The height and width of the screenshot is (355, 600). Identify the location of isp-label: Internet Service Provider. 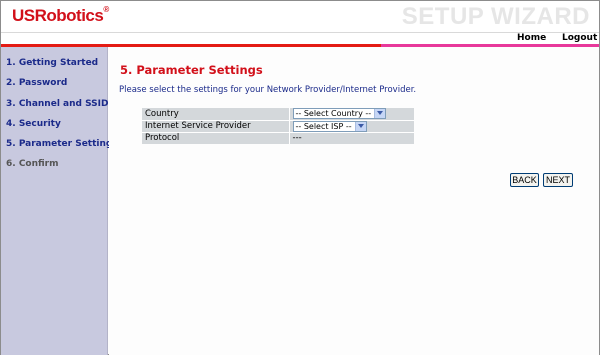
(216, 125).